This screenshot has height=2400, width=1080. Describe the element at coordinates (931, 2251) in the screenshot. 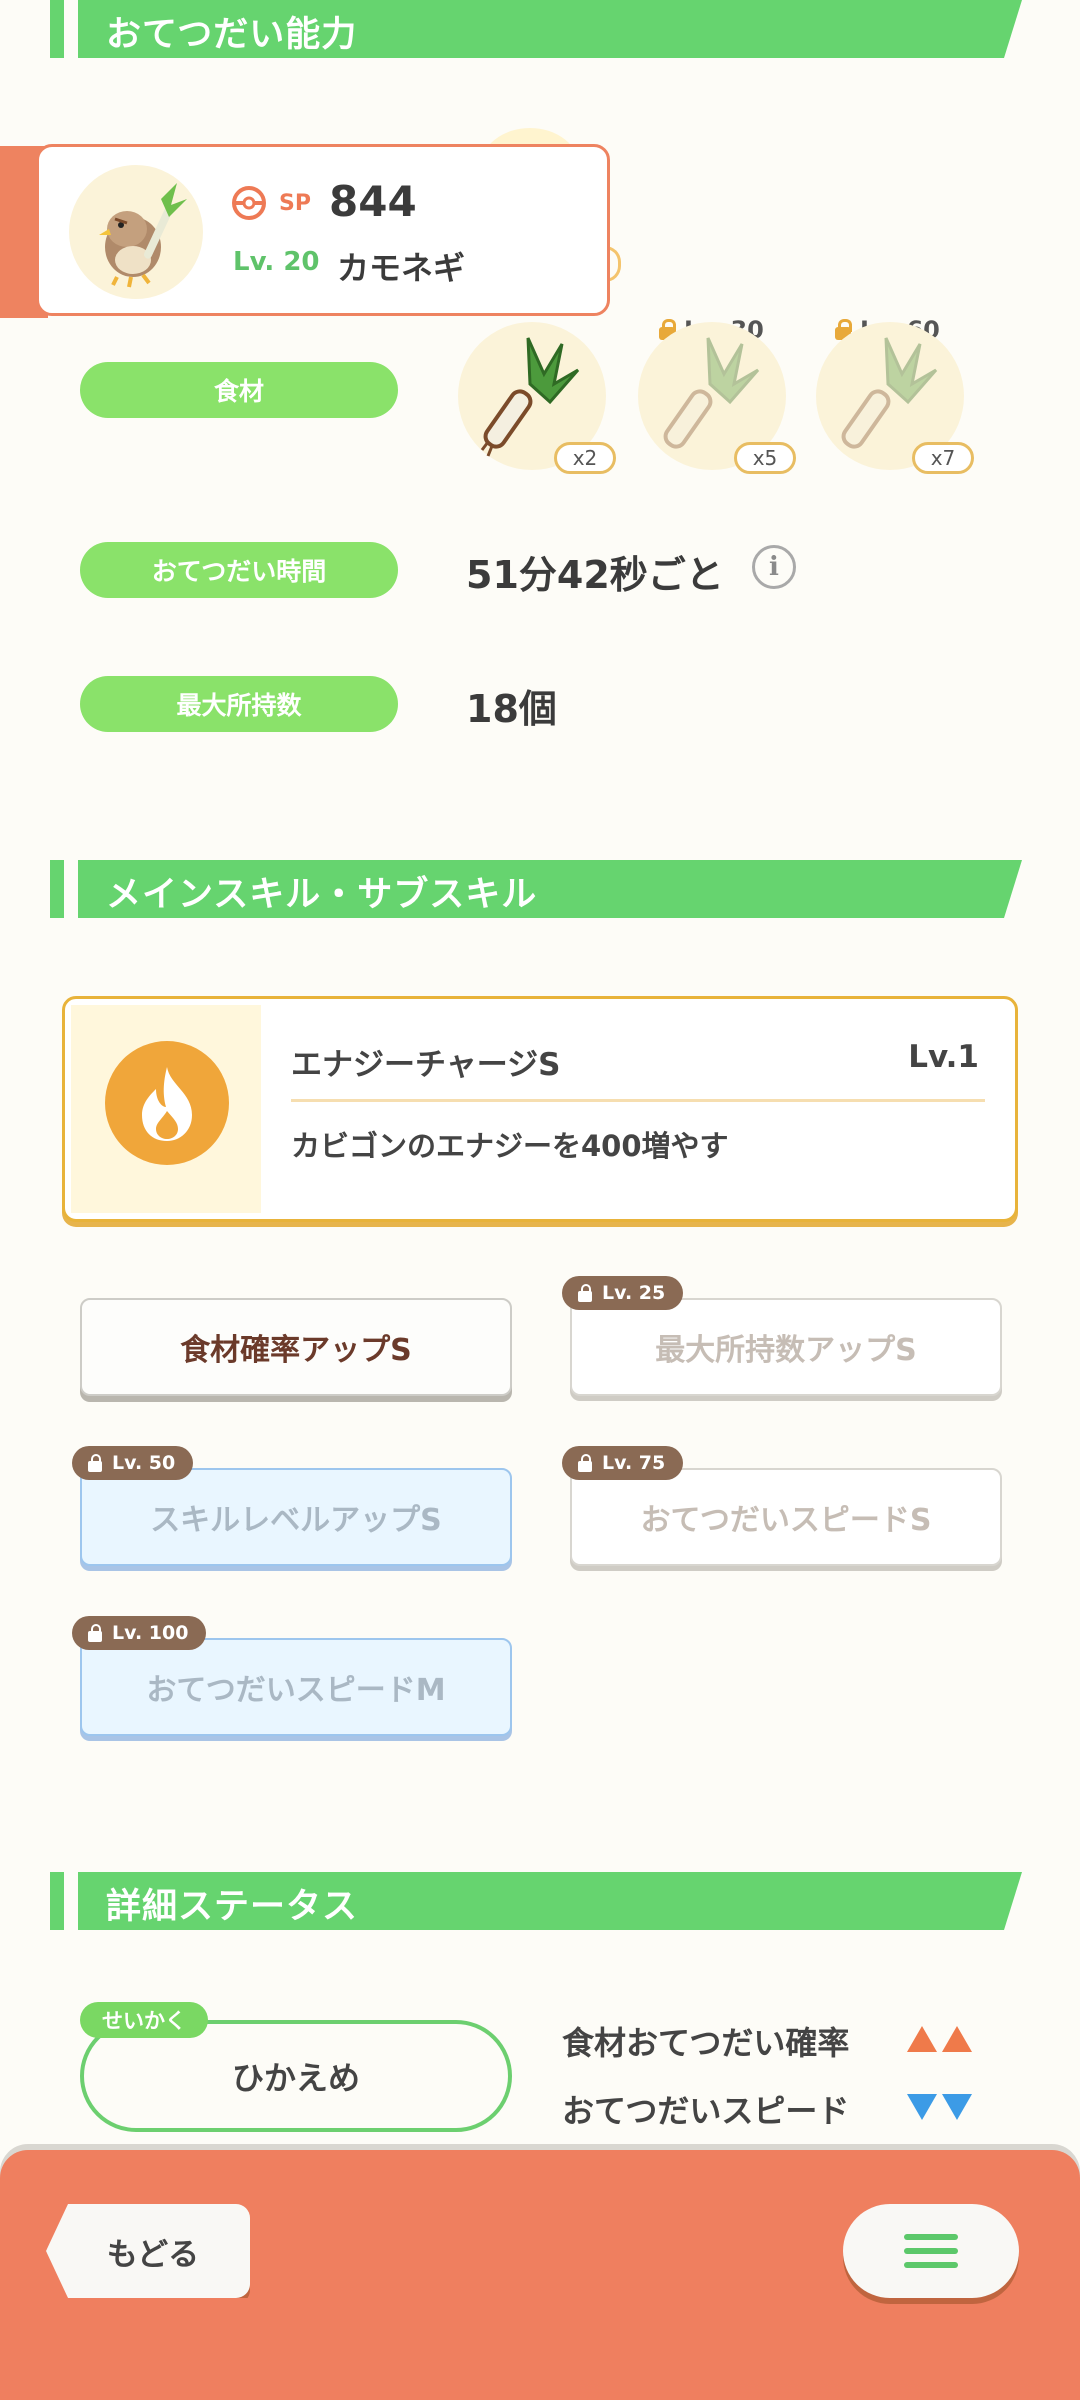

I see `menu-button` at that location.